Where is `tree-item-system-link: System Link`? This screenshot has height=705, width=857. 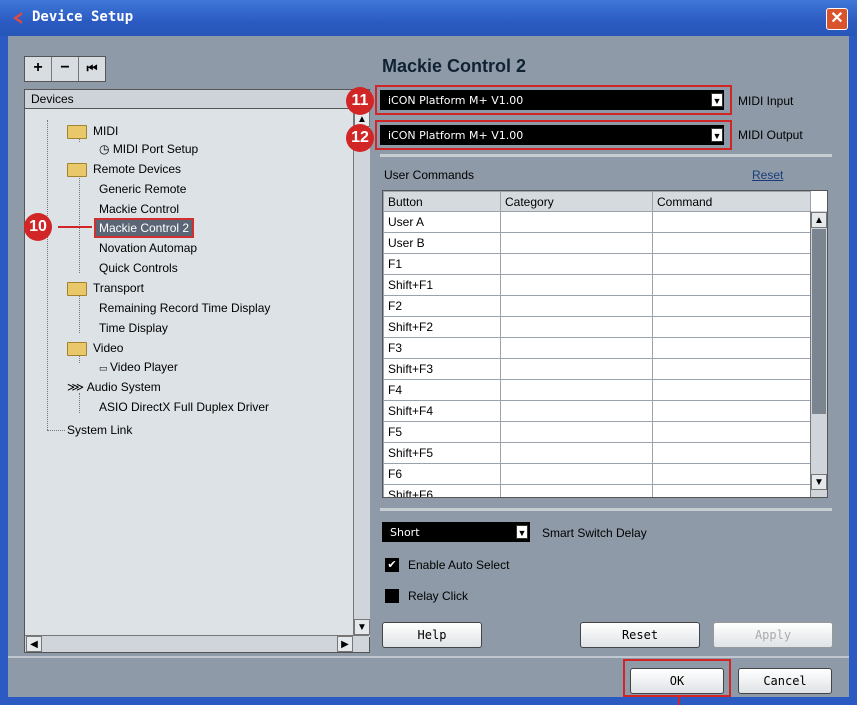
tree-item-system-link: System Link is located at coordinates (99, 430).